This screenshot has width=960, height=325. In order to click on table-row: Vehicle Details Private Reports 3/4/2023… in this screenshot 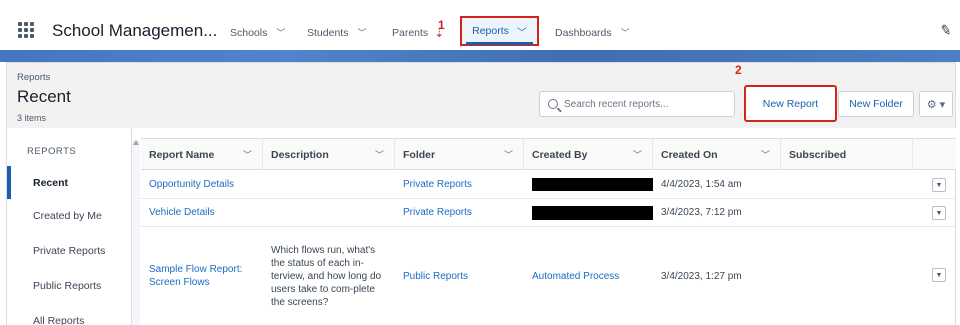, I will do `click(548, 213)`.